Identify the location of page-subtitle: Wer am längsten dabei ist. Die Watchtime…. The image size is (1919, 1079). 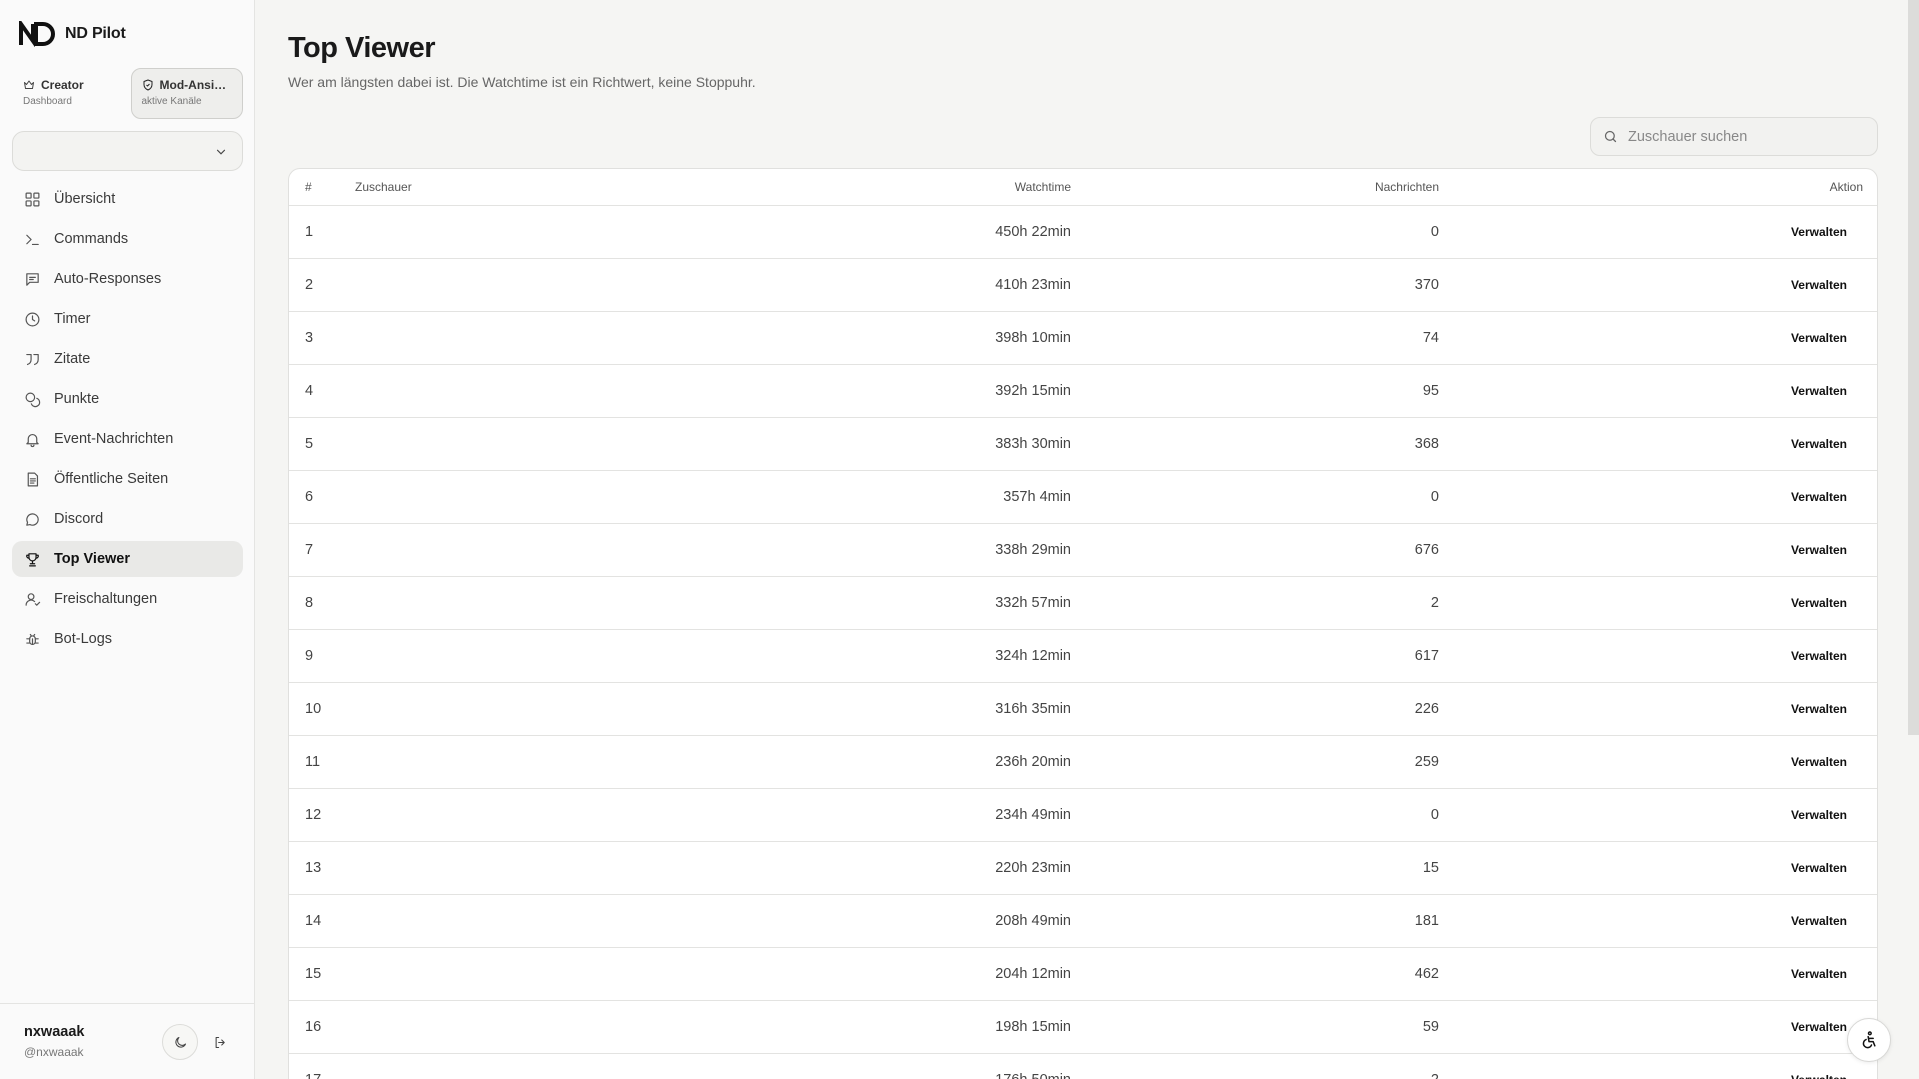
(522, 82).